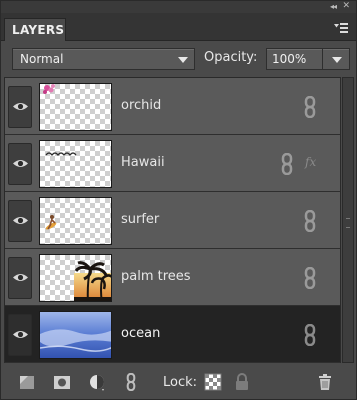  I want to click on panel-title-strip: ◂◂ ✕, so click(178, 7).